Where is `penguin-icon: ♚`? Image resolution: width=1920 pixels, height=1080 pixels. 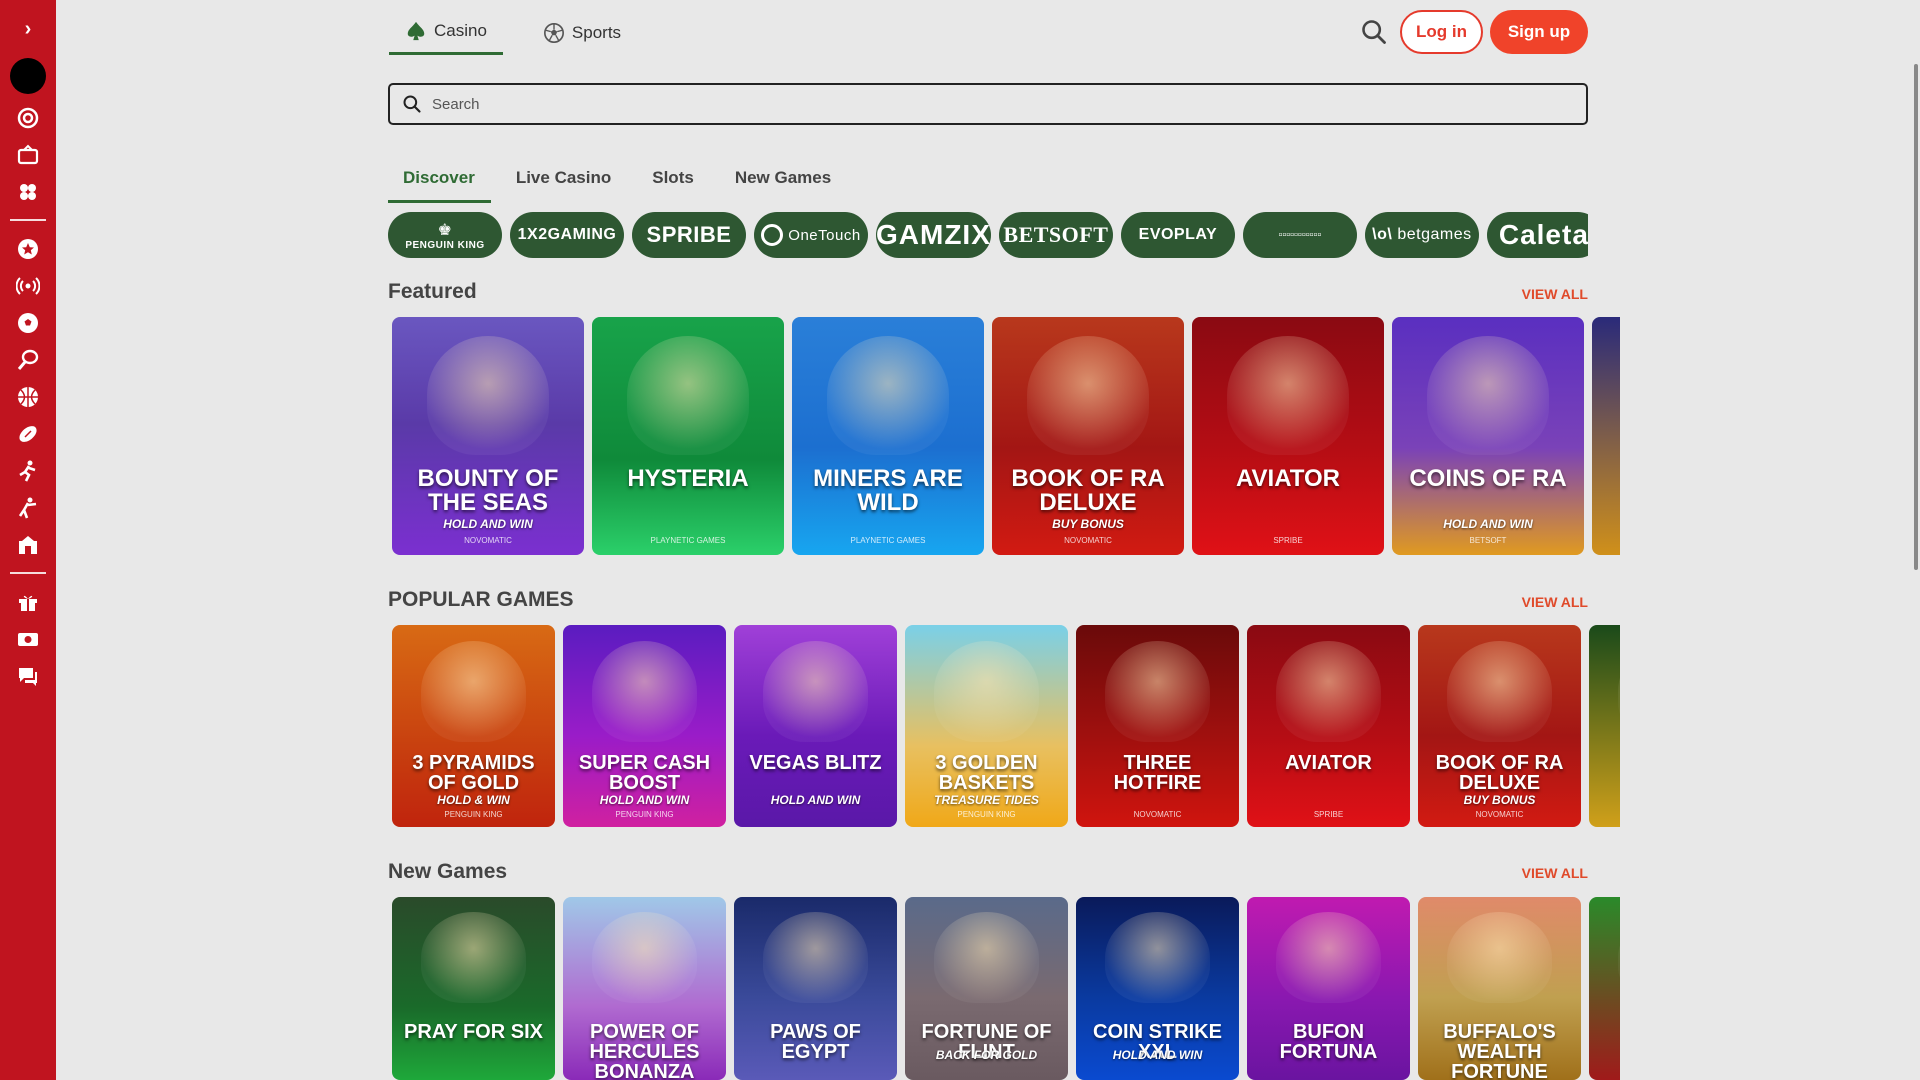 penguin-icon: ♚ is located at coordinates (445, 230).